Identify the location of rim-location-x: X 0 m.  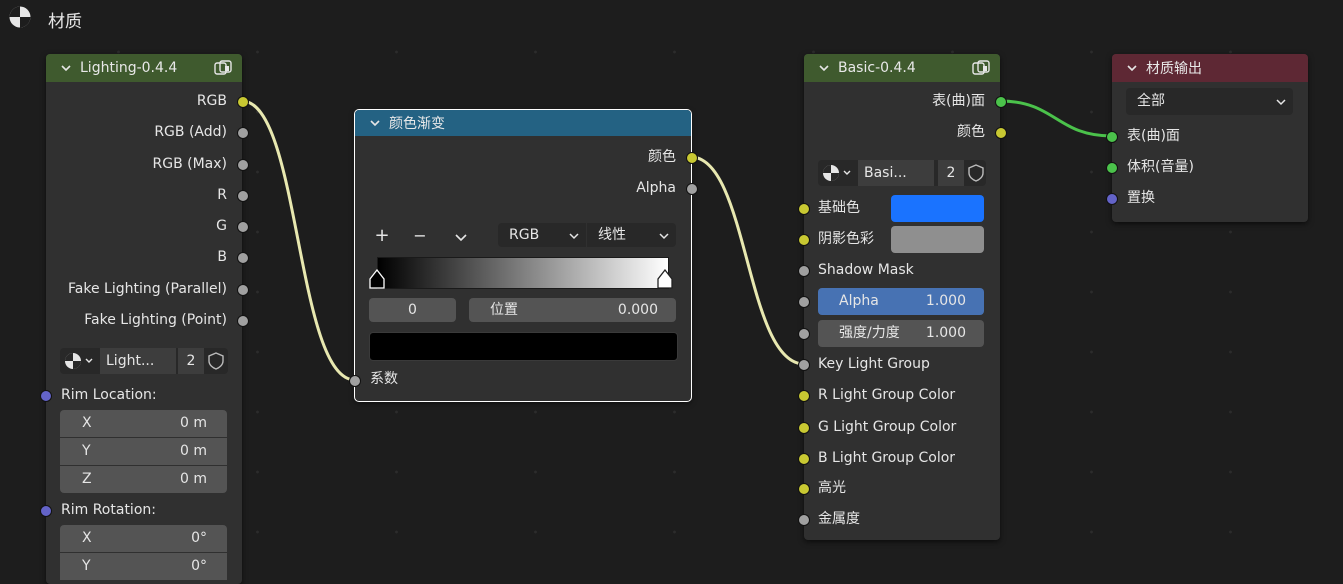
(143, 423).